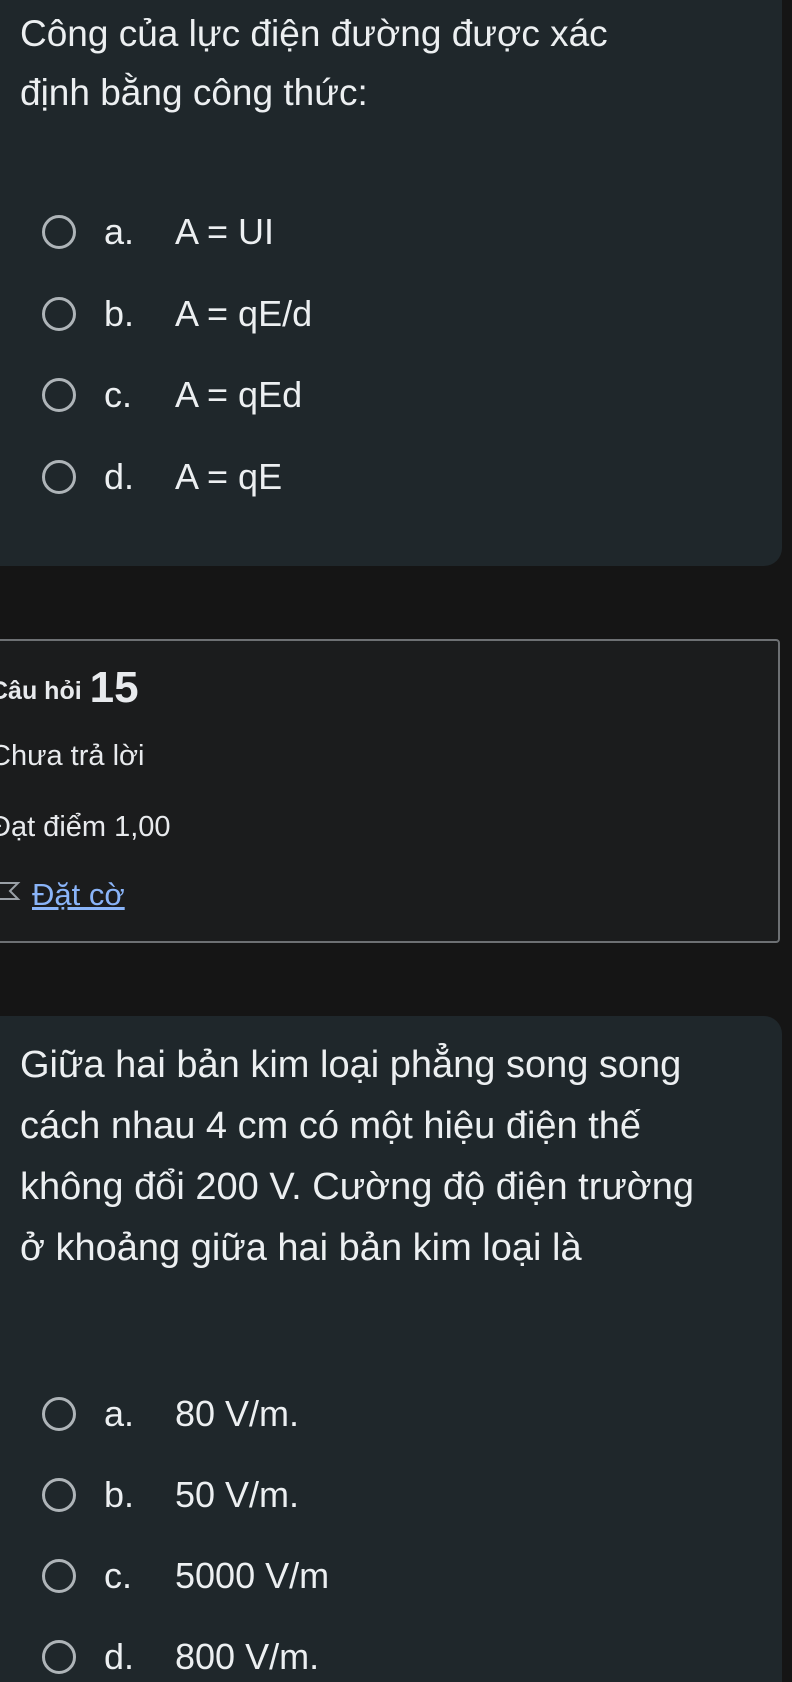 The width and height of the screenshot is (792, 1682). Describe the element at coordinates (41, 691) in the screenshot. I see `question-number-label: Câu hỏi` at that location.